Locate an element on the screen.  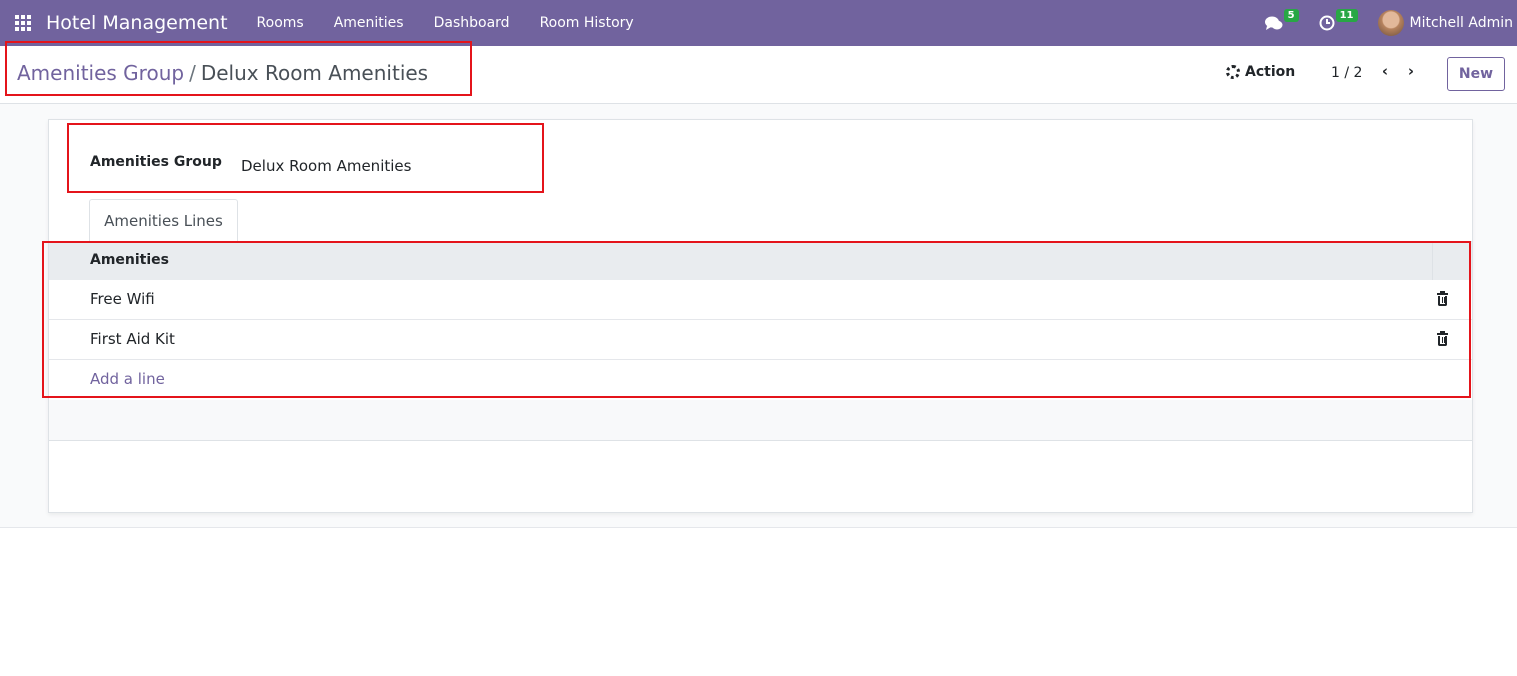
breadcrumb: Amenities Group / Delux Room Amenities is located at coordinates (222, 73).